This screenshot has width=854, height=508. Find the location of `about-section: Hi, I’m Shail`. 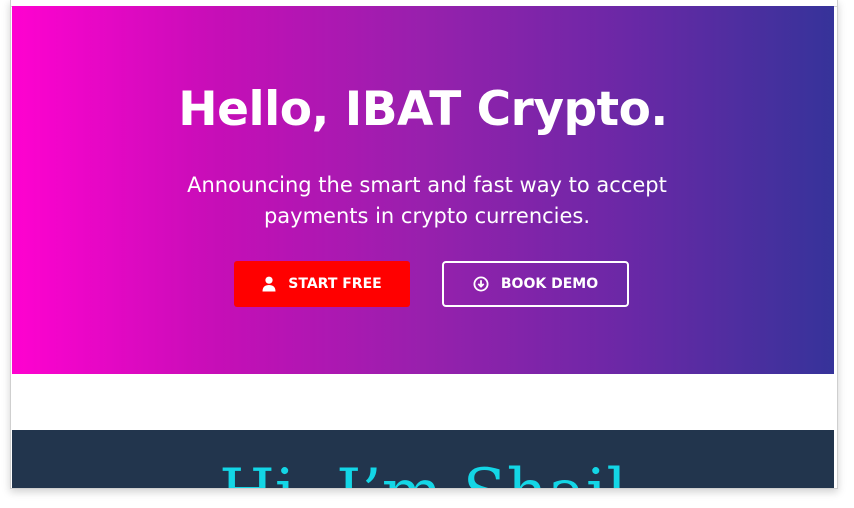

about-section: Hi, I’m Shail is located at coordinates (423, 459).